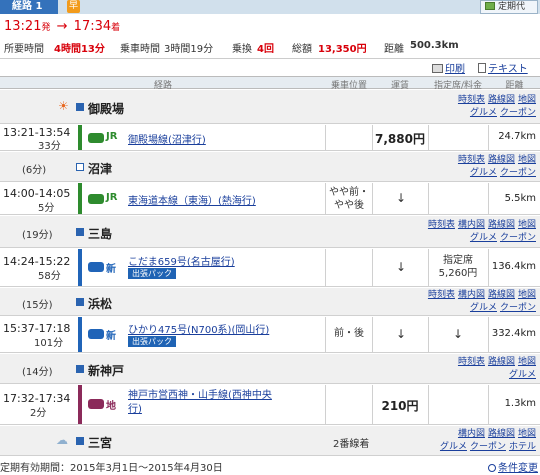  I want to click on print-link: 印刷, so click(448, 67).